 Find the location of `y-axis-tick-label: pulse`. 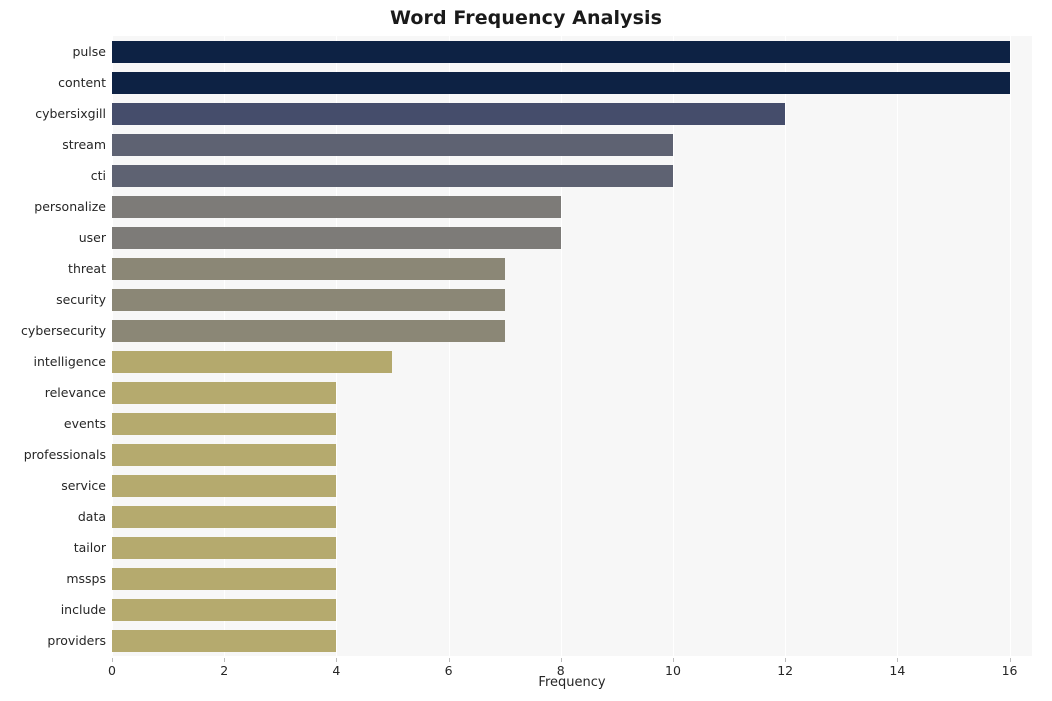

y-axis-tick-label: pulse is located at coordinates (89, 51).